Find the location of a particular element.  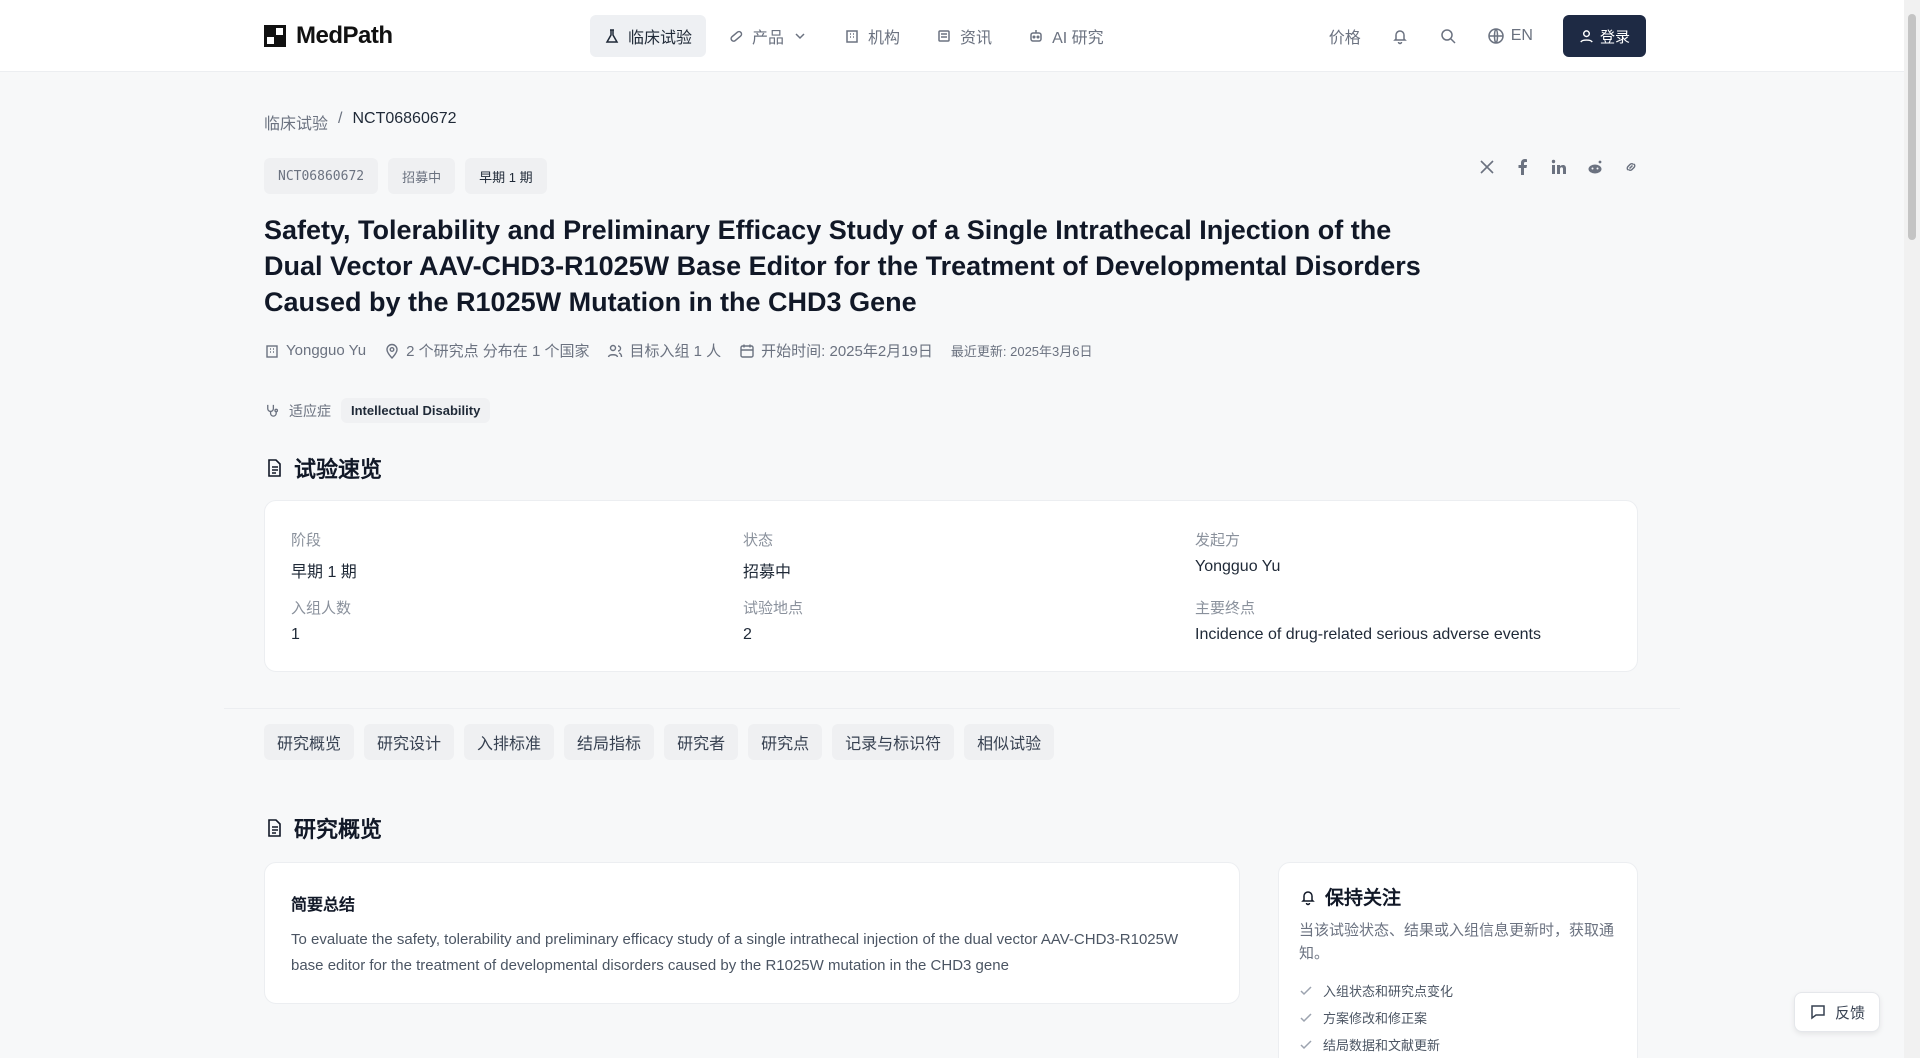

link-icon is located at coordinates (1631, 167).